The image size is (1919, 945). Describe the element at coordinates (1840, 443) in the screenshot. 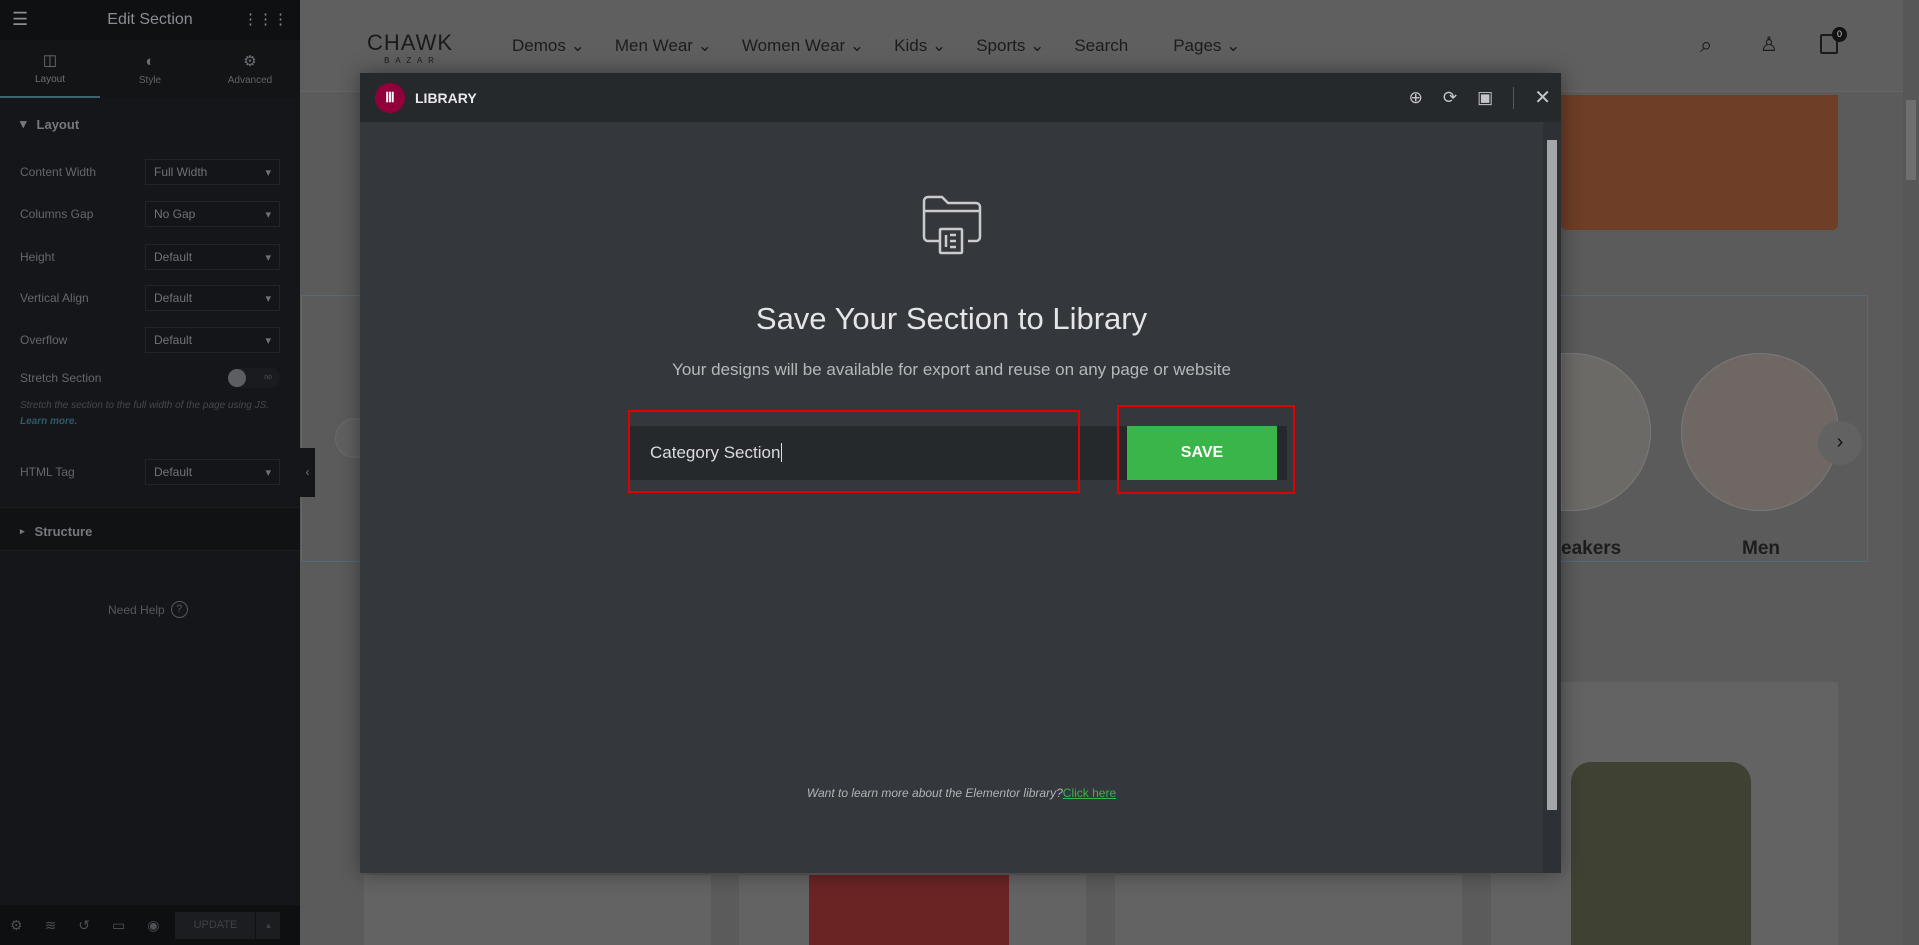

I see `carousel-next-button: ›` at that location.